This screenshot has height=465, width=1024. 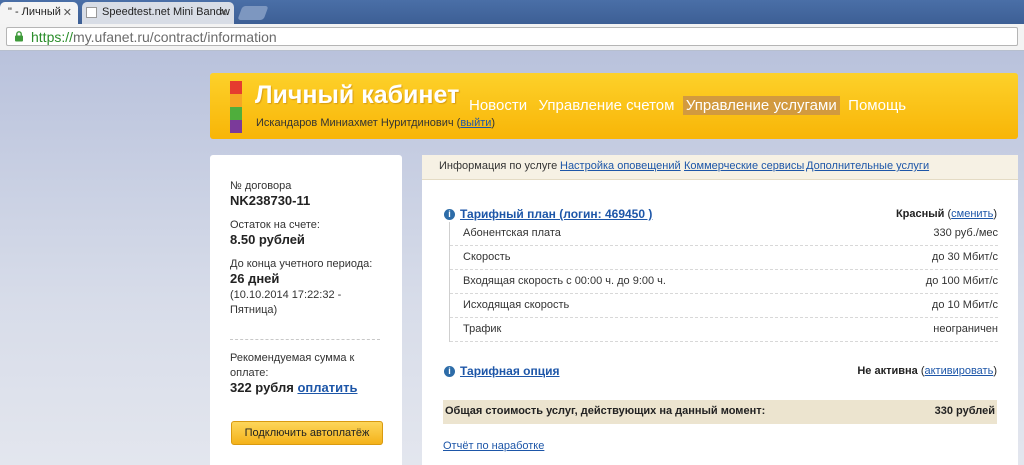 I want to click on browser-tab-active: " - Личный ✕, so click(x=39, y=13).